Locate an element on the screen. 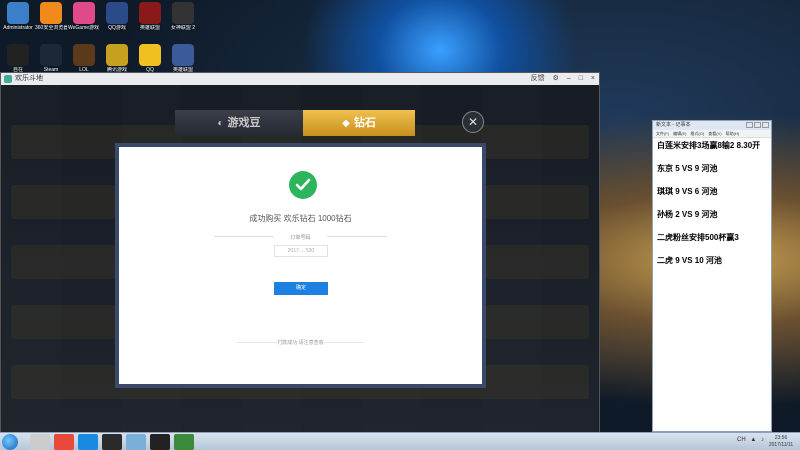 Image resolution: width=800 pixels, height=450 pixels. desktop-icon: WeGame游戏 直播 is located at coordinates (84, 16).